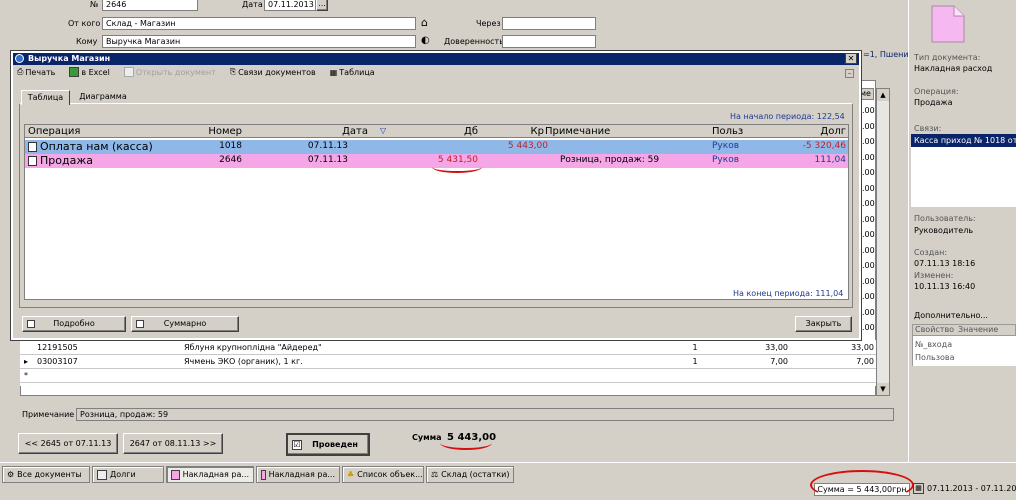  Describe the element at coordinates (196, 131) in the screenshot. I see `revenue-col-header: Номер` at that location.